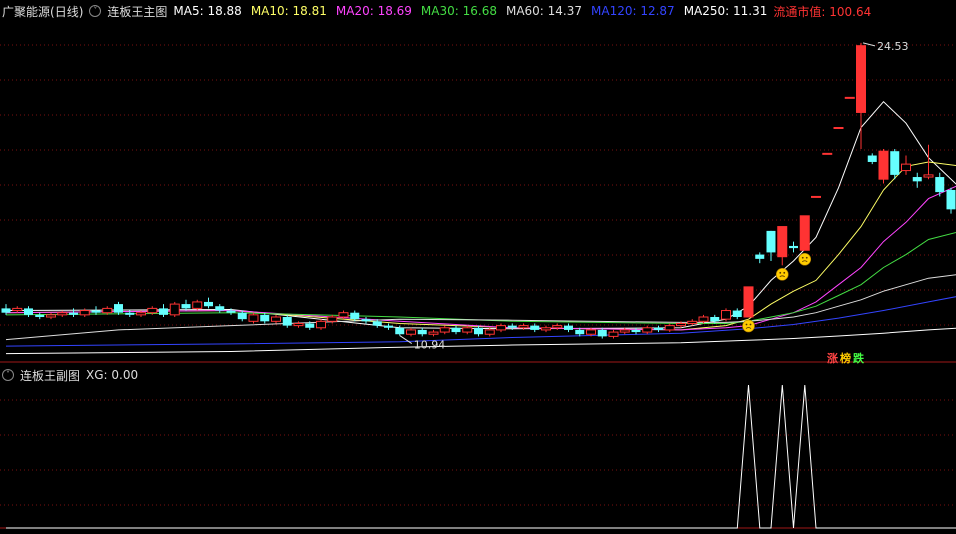 The width and height of the screenshot is (956, 534). I want to click on ma-legend-item: MA120: 12.87, so click(633, 11).